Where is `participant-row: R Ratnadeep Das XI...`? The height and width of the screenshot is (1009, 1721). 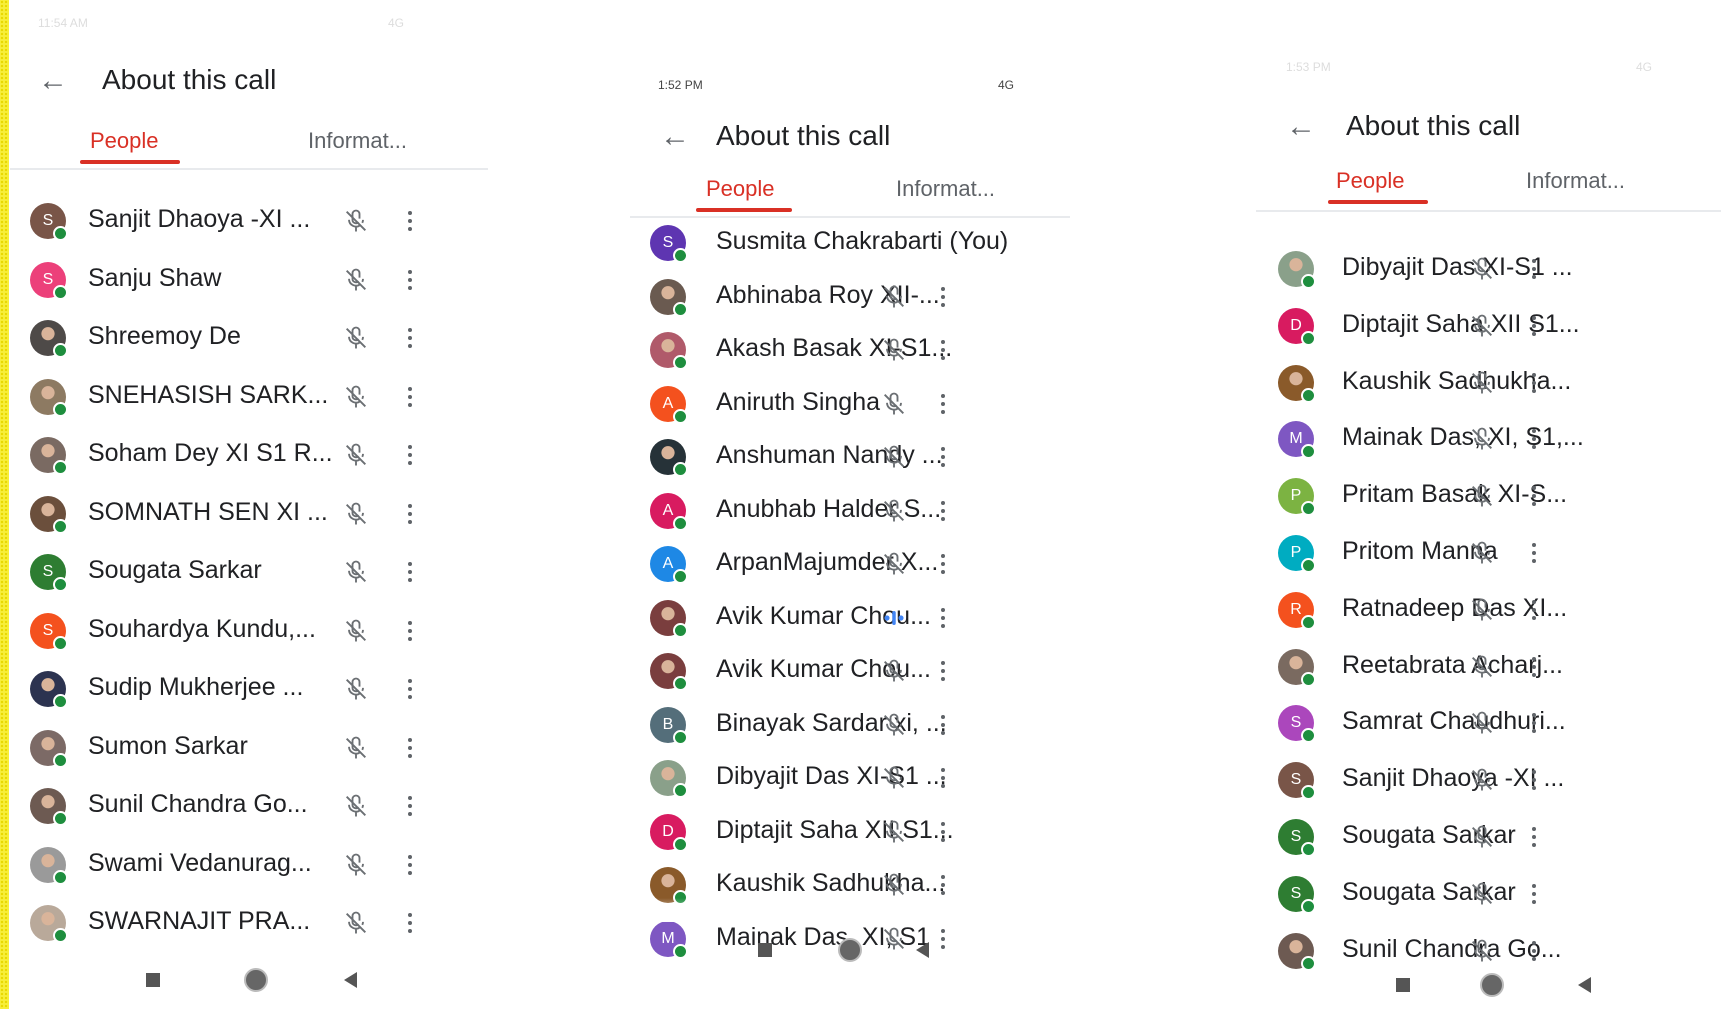
participant-row: R Ratnadeep Das XI... is located at coordinates (1488, 610).